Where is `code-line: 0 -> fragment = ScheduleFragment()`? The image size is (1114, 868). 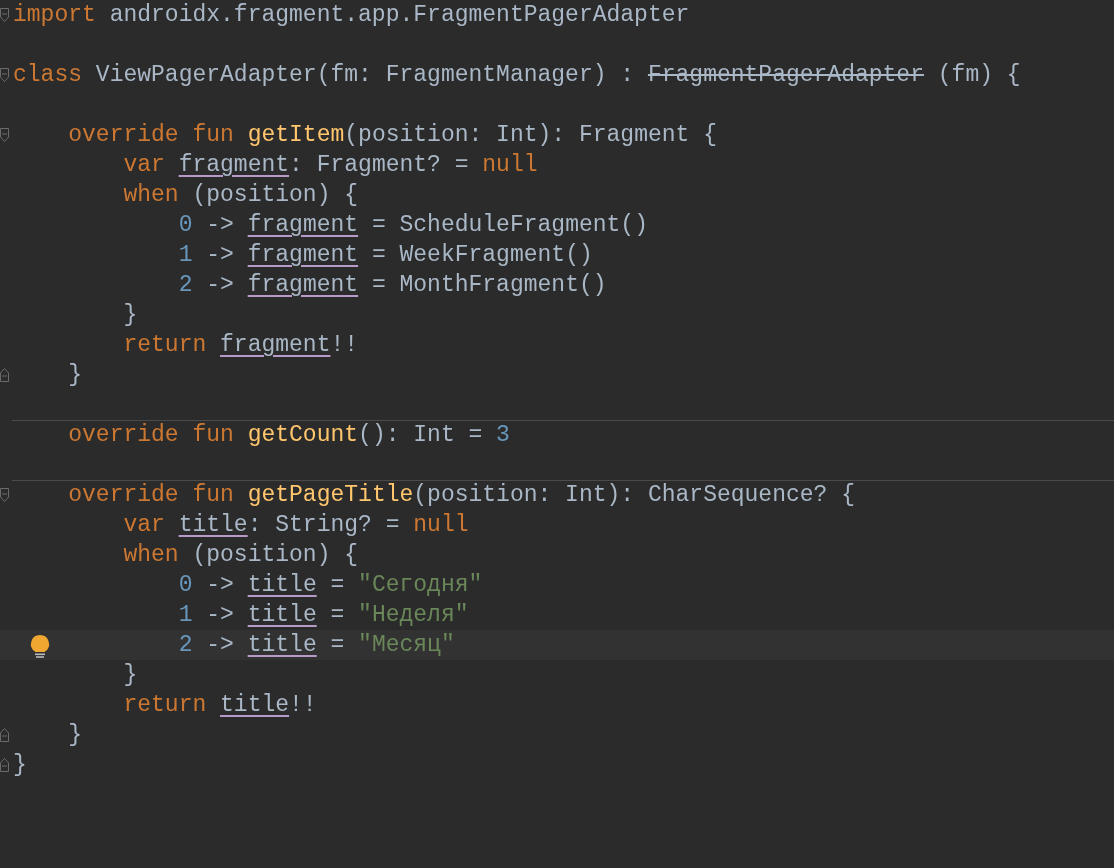
code-line: 0 -> fragment = ScheduleFragment() is located at coordinates (413, 225).